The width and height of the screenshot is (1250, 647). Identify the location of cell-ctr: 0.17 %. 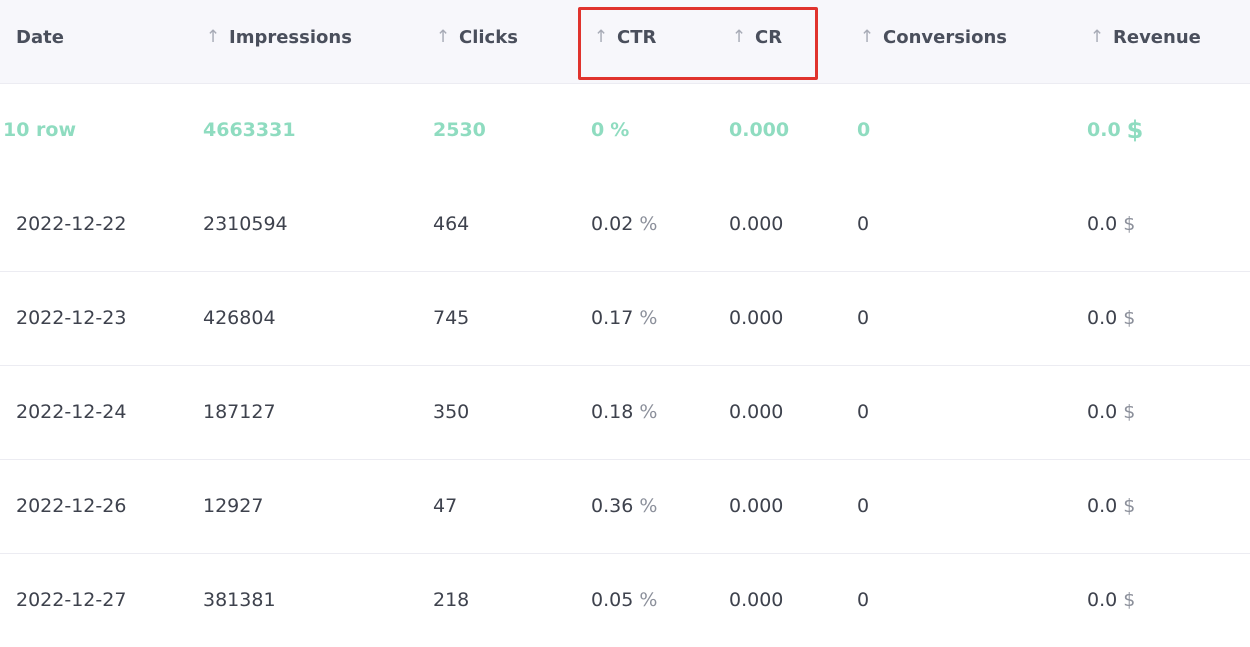
(624, 318).